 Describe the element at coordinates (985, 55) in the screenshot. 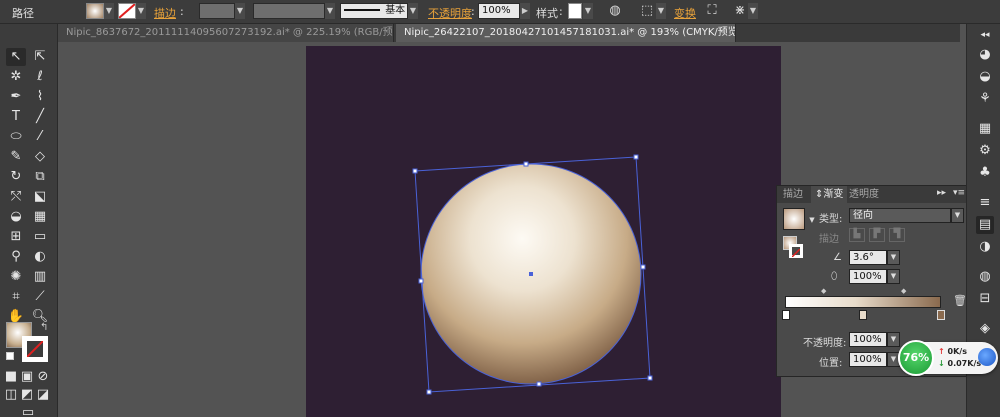

I see `color-panel-icon: ◕` at that location.